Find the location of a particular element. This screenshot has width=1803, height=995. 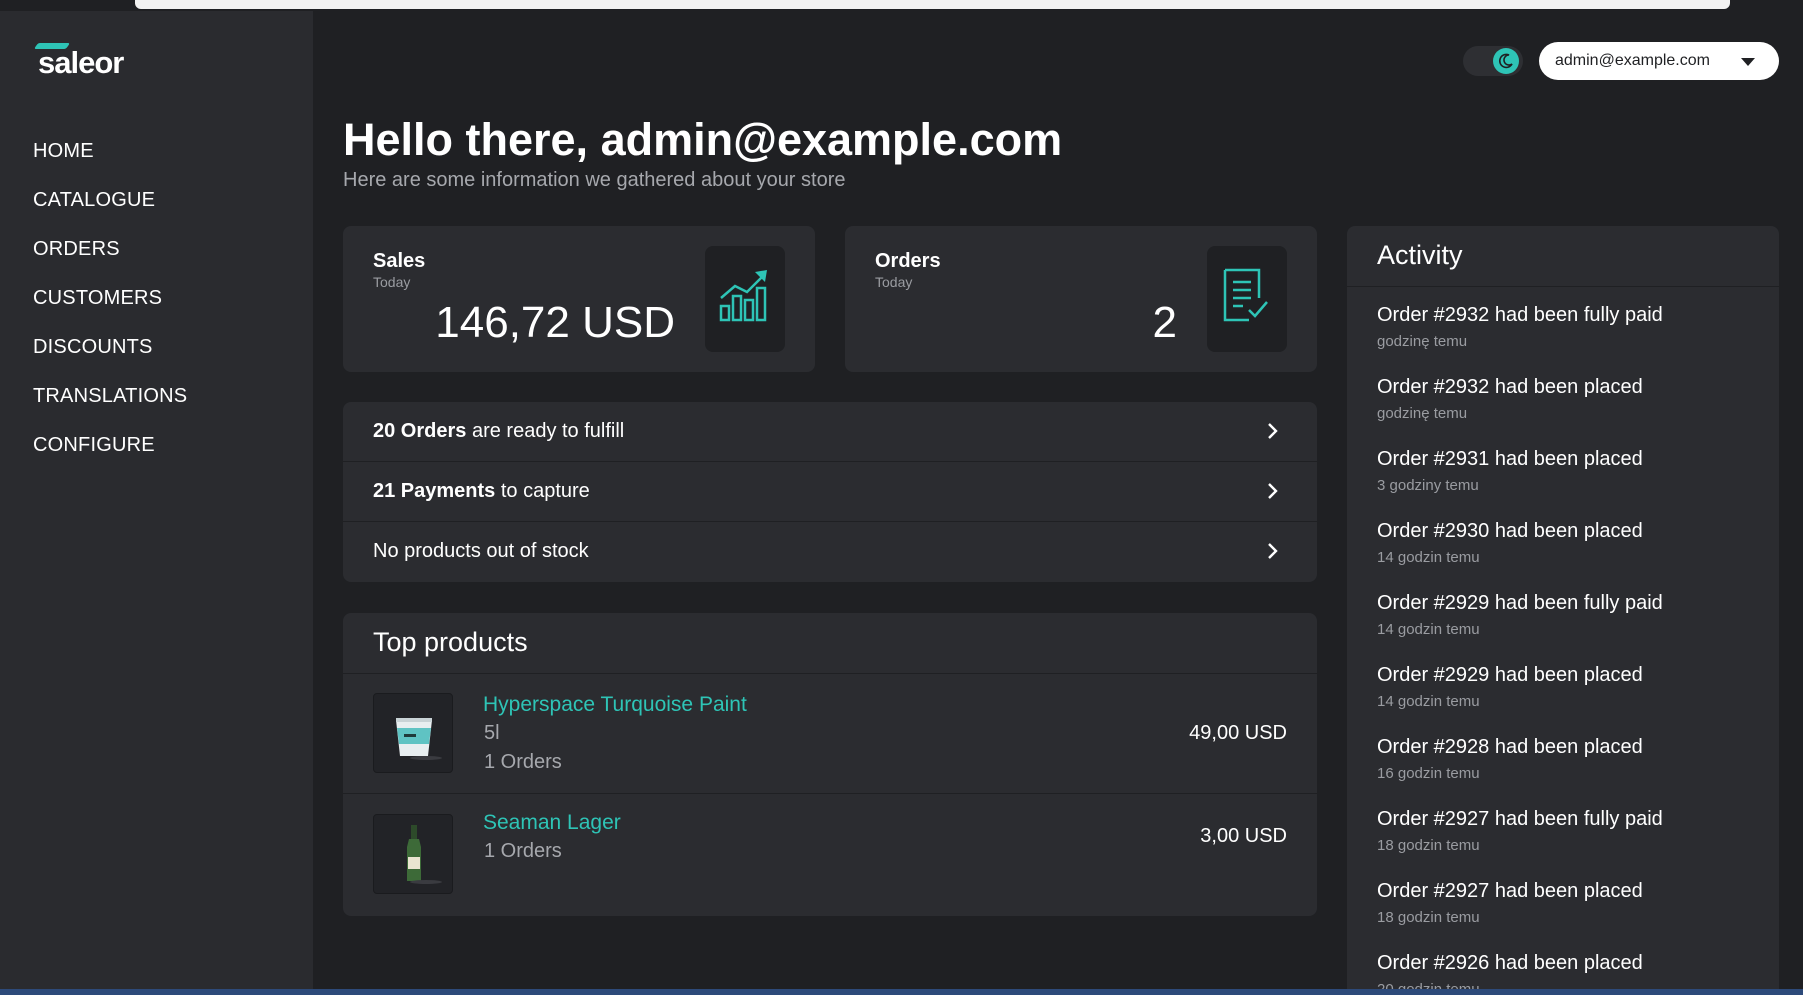

nav-item-orders: ORDERS is located at coordinates (110, 249).